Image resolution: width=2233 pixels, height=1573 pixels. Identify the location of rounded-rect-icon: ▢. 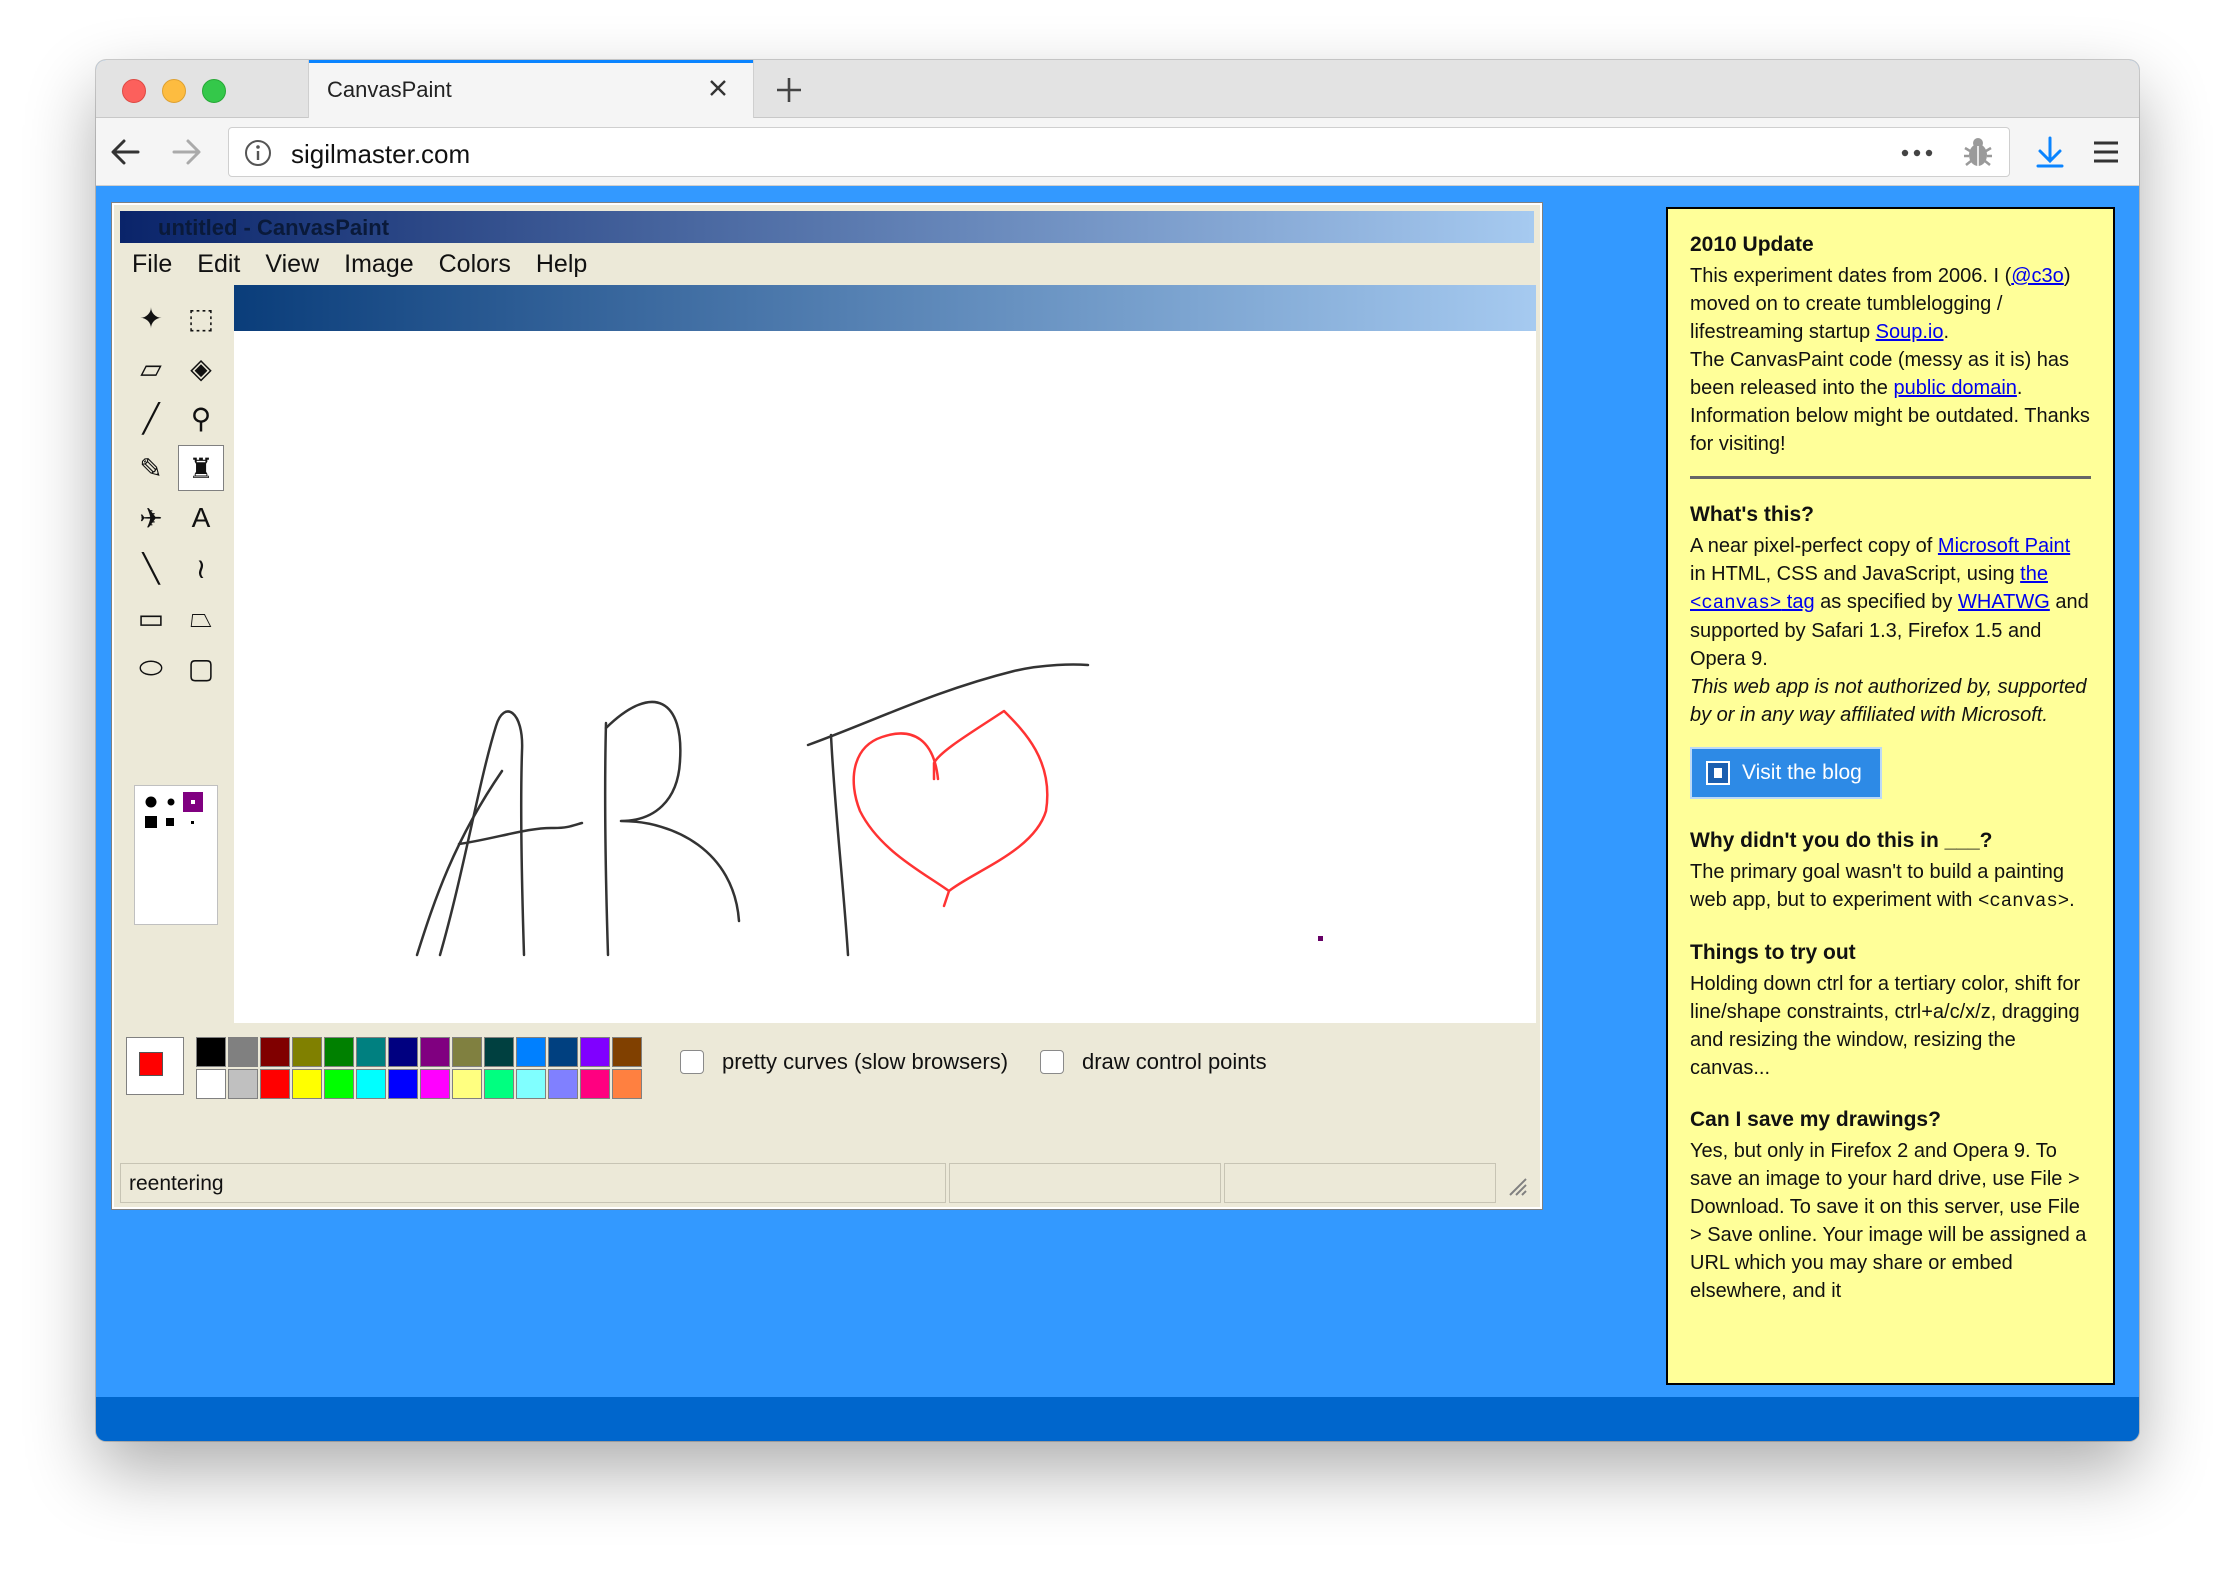
(201, 668).